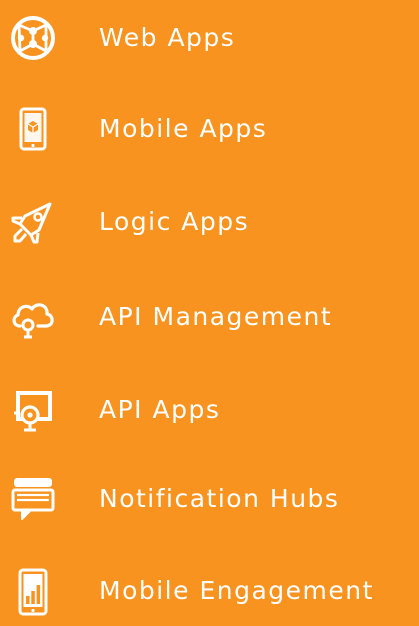  What do you see at coordinates (33, 129) in the screenshot?
I see `mobile-device-icon` at bounding box center [33, 129].